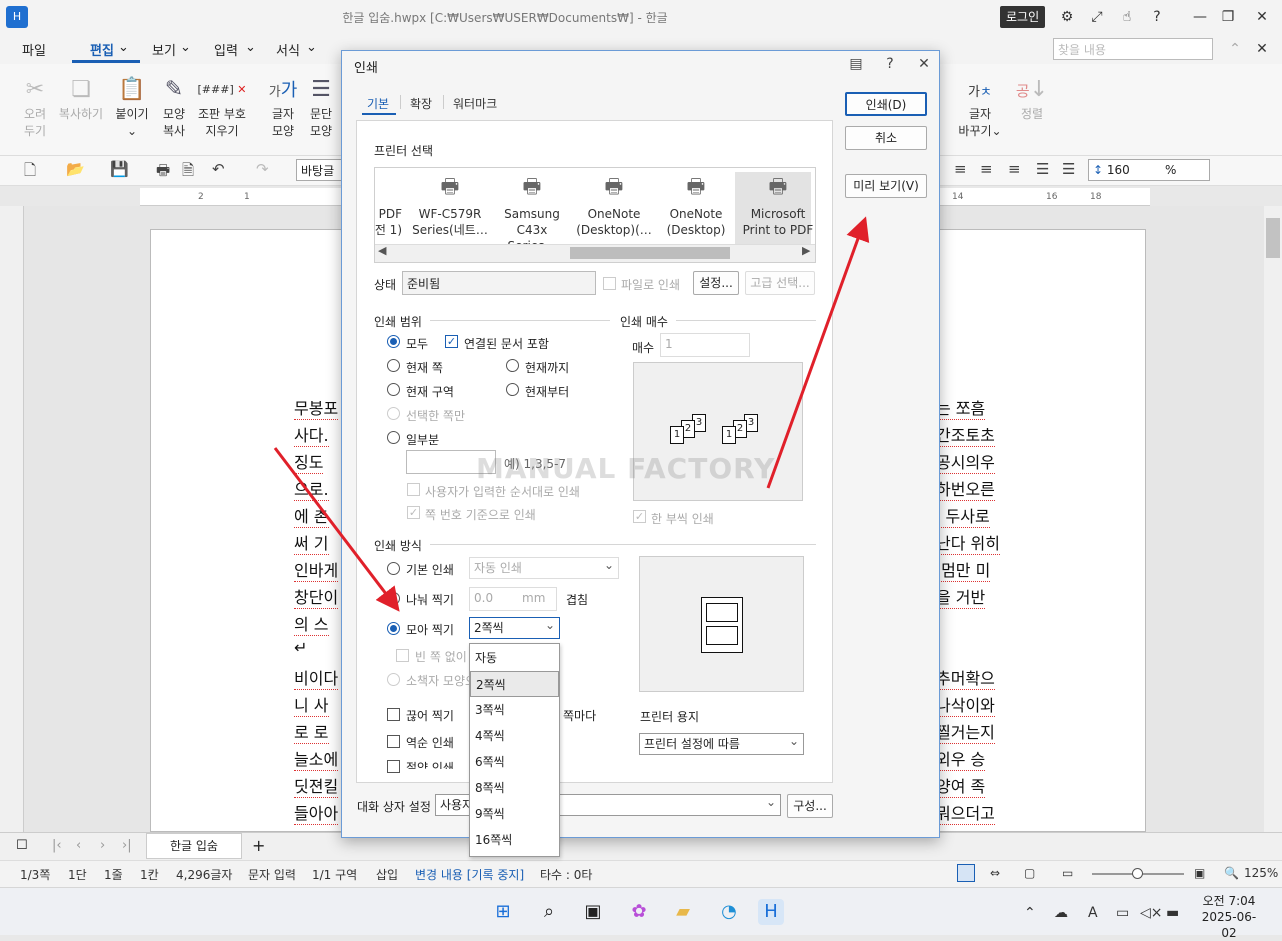 The height and width of the screenshot is (941, 1282). What do you see at coordinates (321, 107) in the screenshot?
I see `para-shape-button: ☰ 문단 모양` at bounding box center [321, 107].